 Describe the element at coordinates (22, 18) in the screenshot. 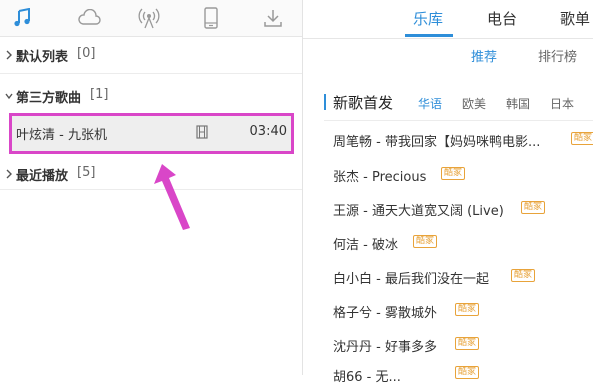

I see `music-note-icon` at that location.